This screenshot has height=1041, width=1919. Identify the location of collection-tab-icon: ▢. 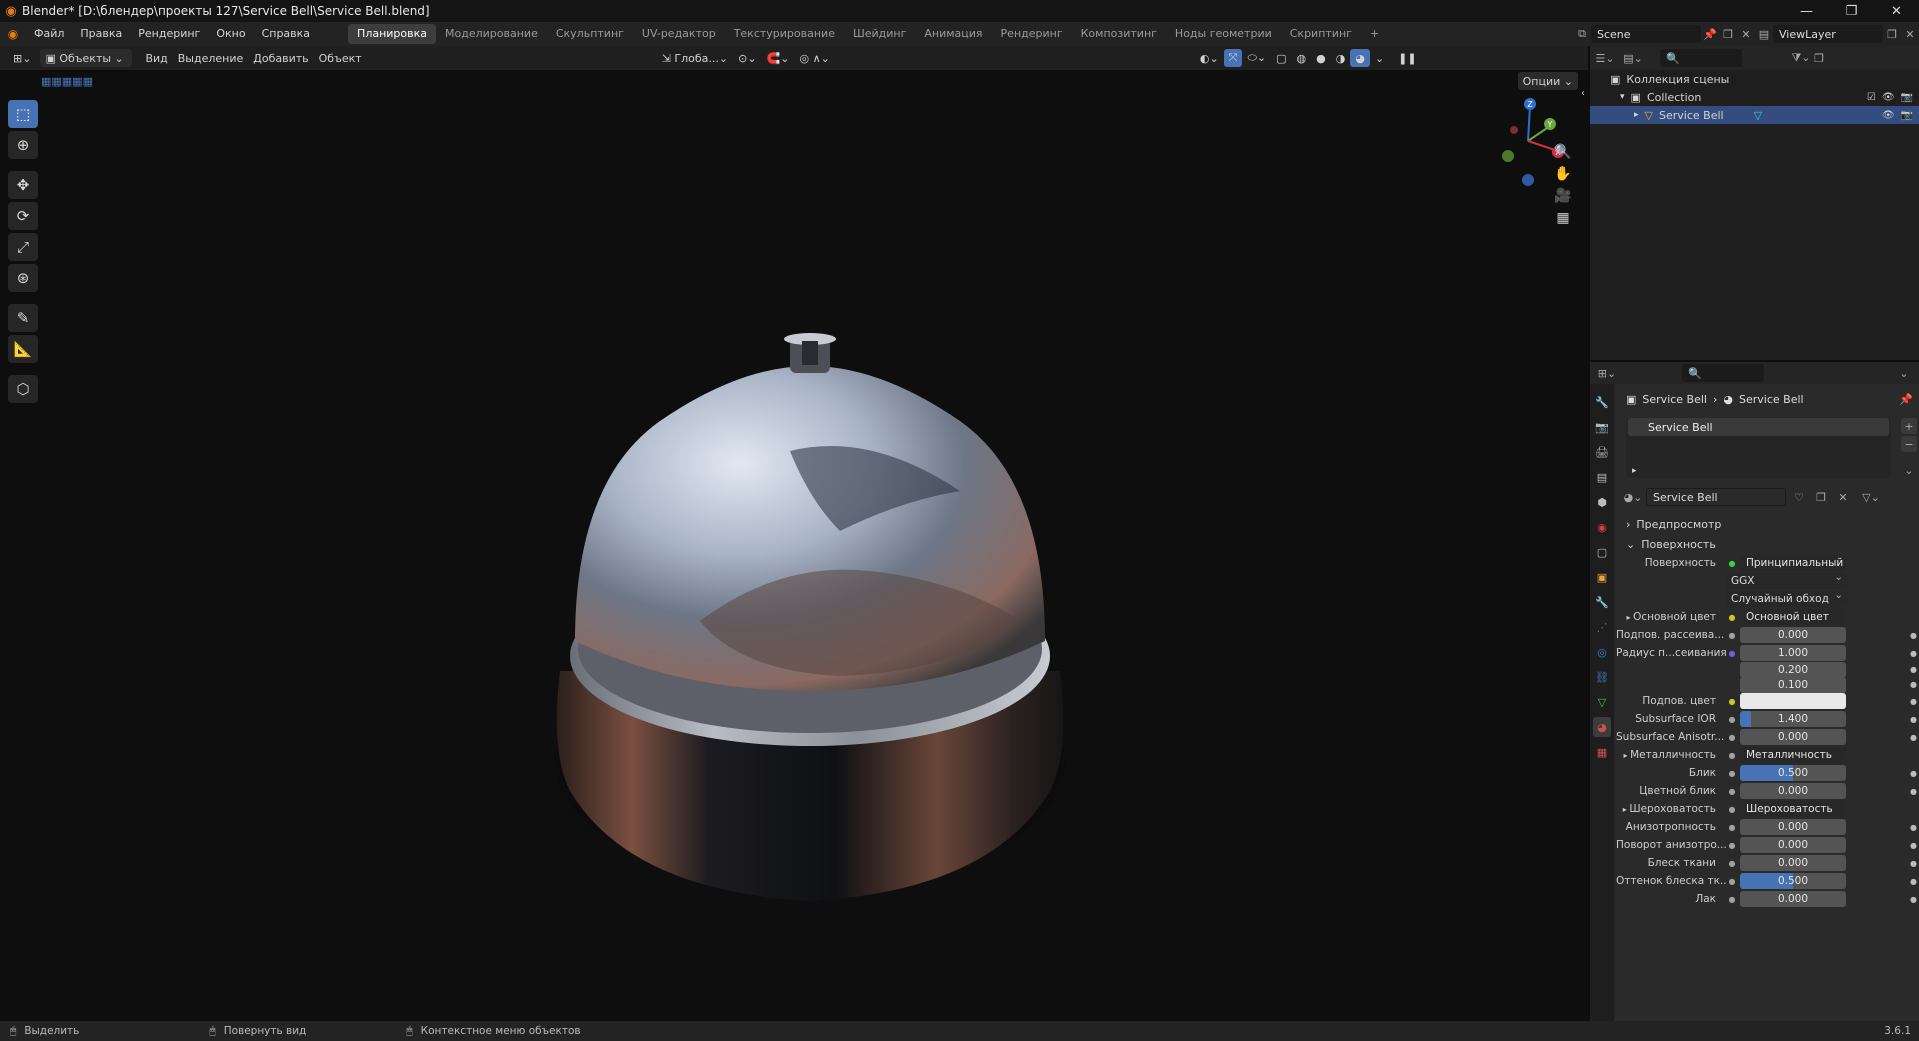
(1602, 552).